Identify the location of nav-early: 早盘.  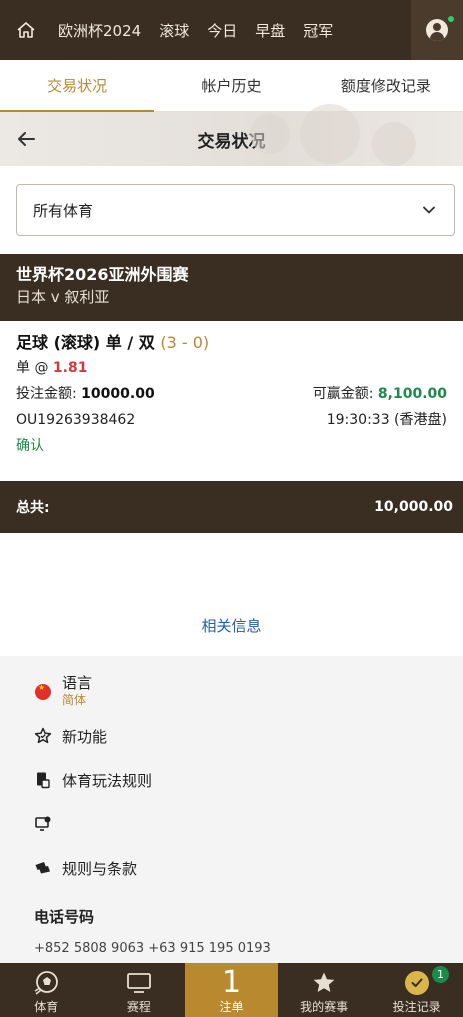
(270, 30).